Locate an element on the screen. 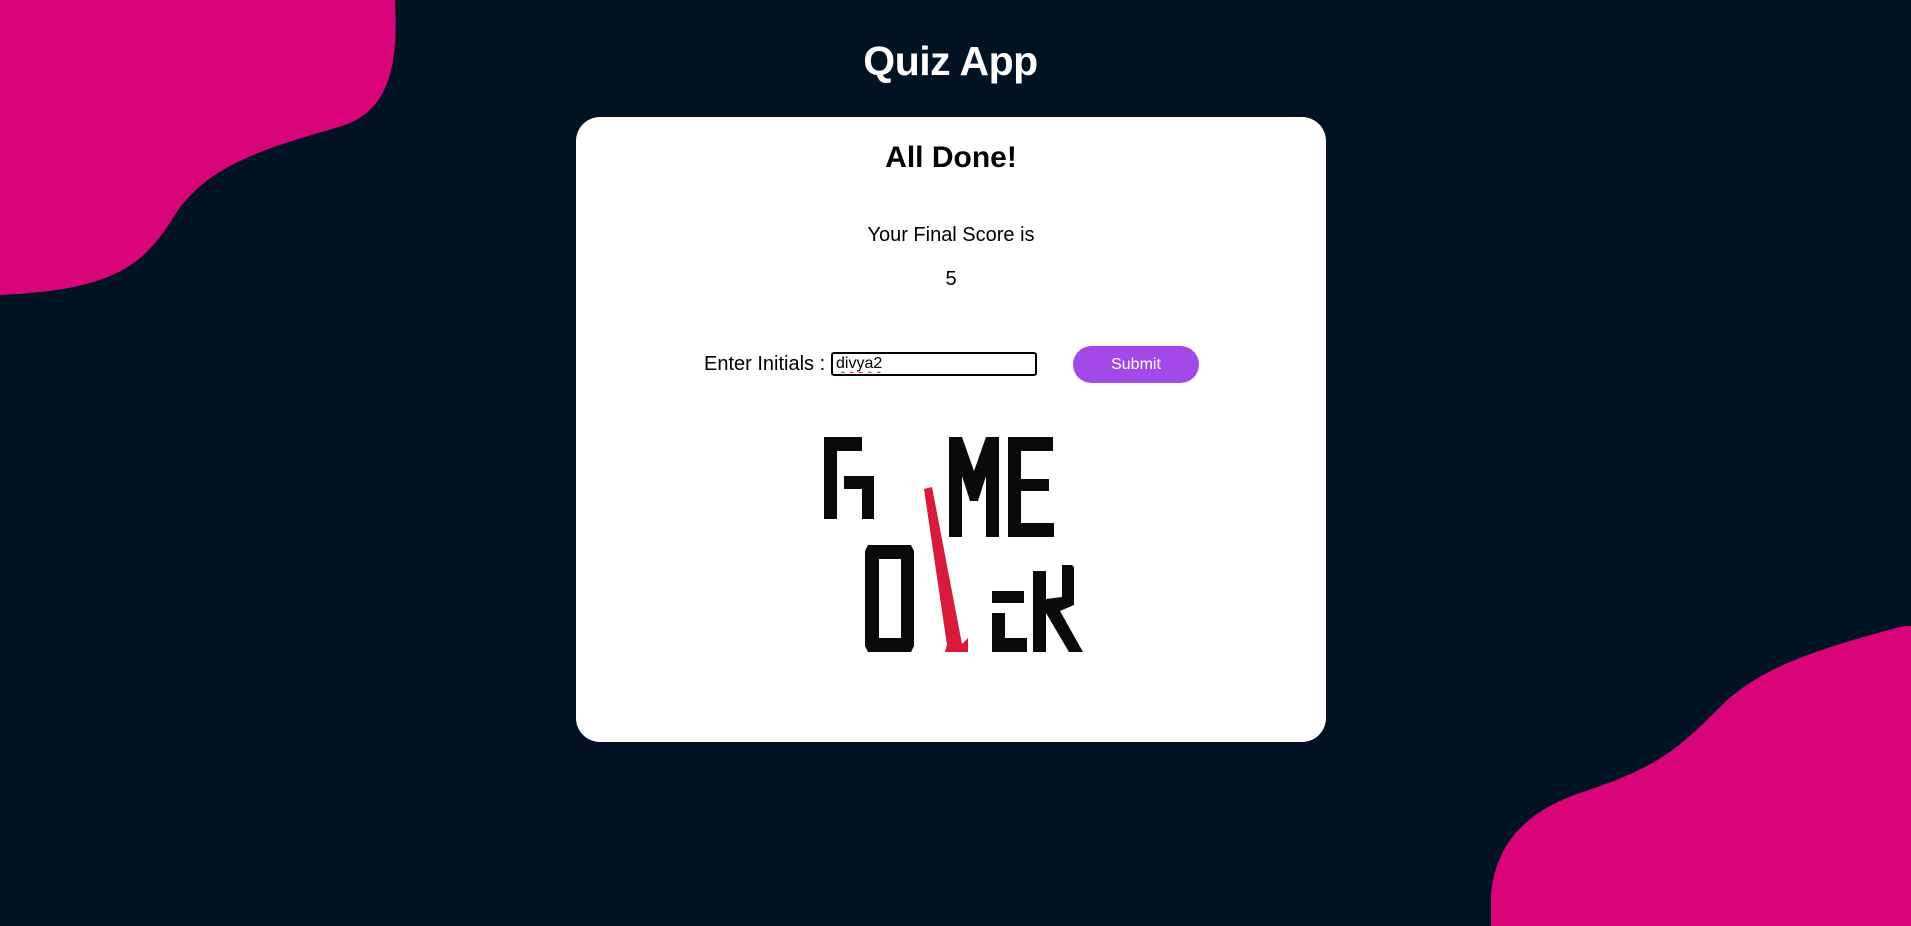 The width and height of the screenshot is (1911, 926). submit-button: Submit is located at coordinates (1136, 364).